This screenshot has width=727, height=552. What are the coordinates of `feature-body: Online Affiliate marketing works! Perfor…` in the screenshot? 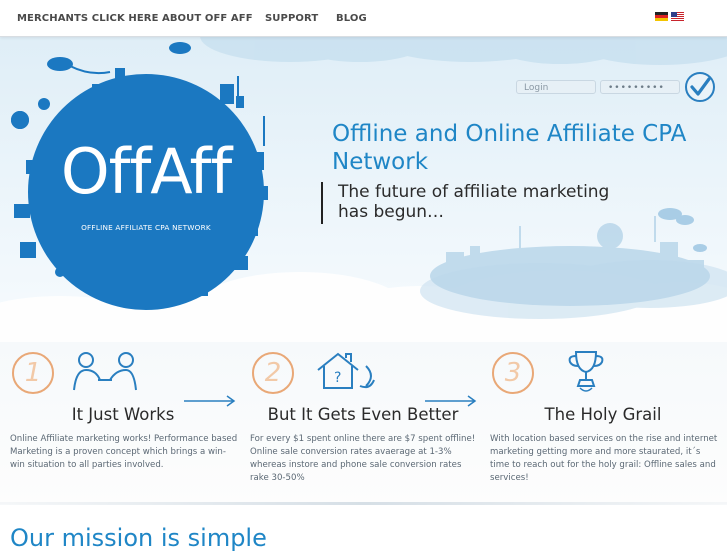 It's located at (124, 452).